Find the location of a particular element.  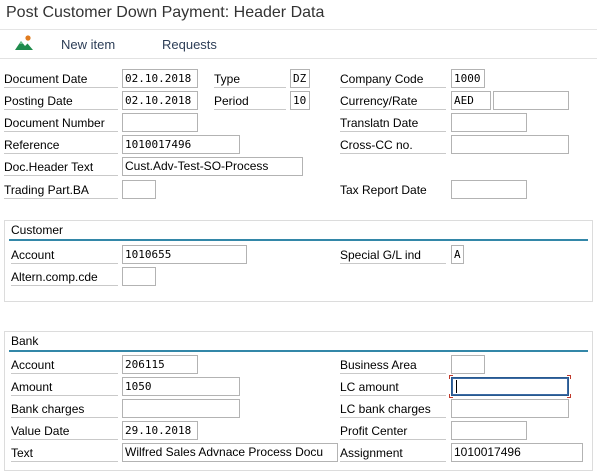

value-date-field: 29.10.2018 is located at coordinates (160, 430).